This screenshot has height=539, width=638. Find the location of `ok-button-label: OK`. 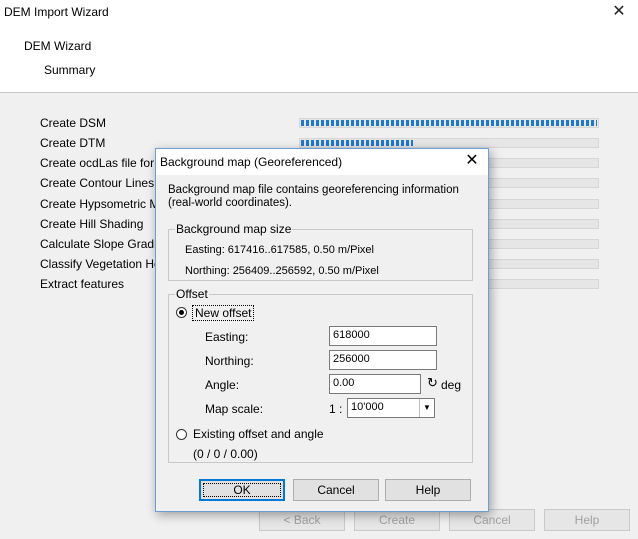

ok-button-label: OK is located at coordinates (242, 490).